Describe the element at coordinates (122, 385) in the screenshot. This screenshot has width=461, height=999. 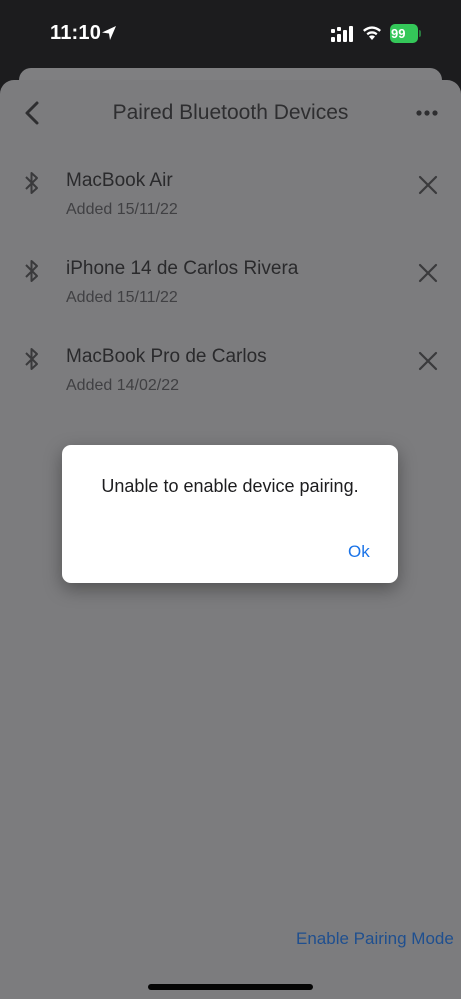
I see `device-added-date: Added 14/02/22` at that location.